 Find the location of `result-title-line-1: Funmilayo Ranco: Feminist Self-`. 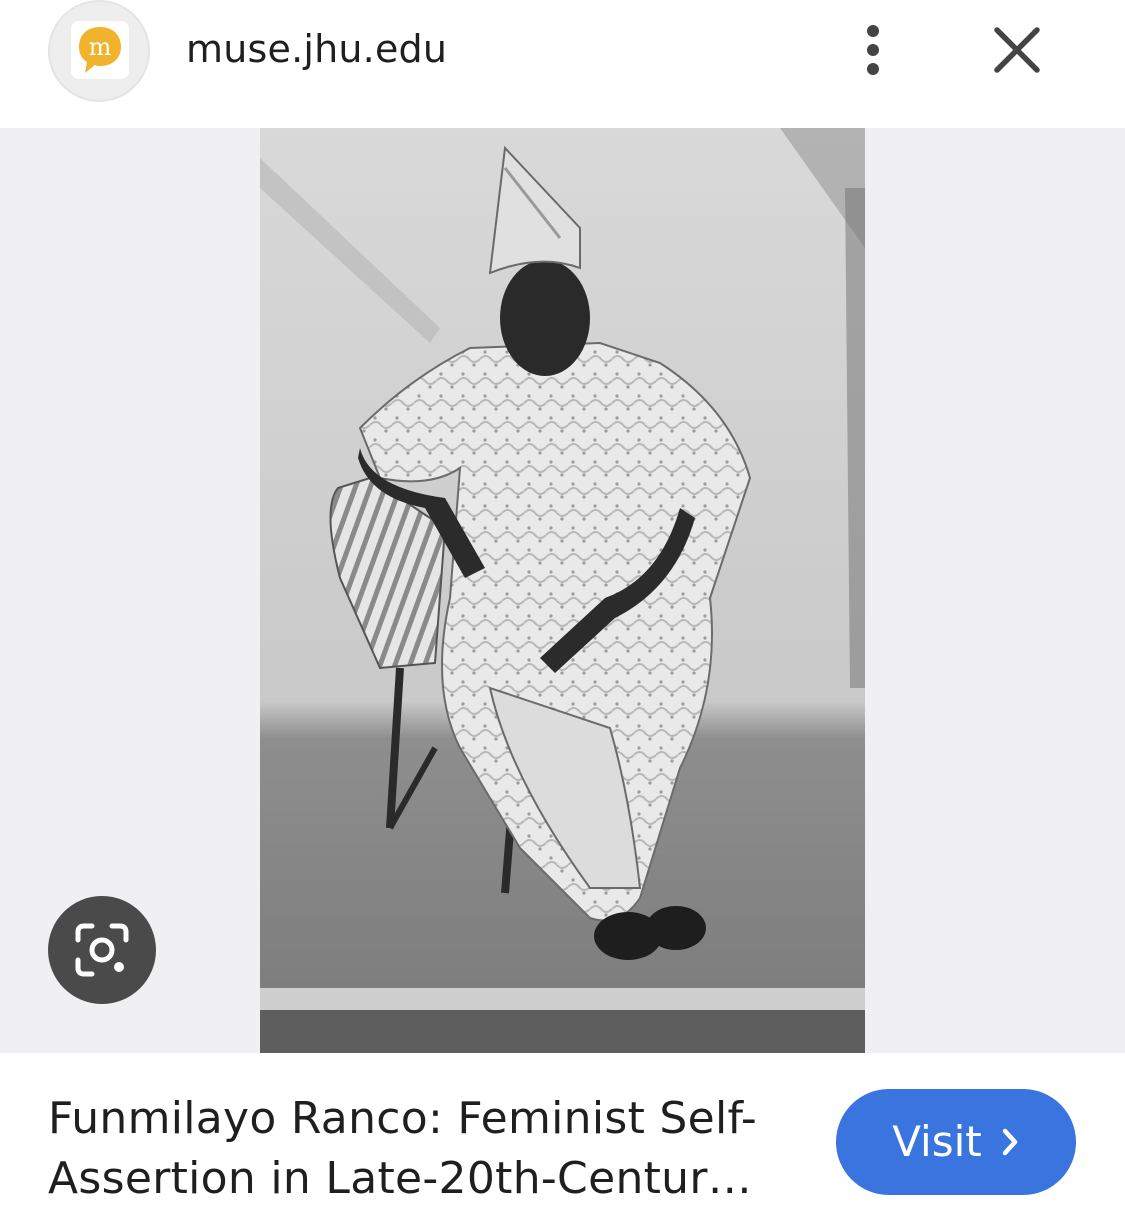

result-title-line-1: Funmilayo Ranco: Feminist Self- is located at coordinates (403, 1118).